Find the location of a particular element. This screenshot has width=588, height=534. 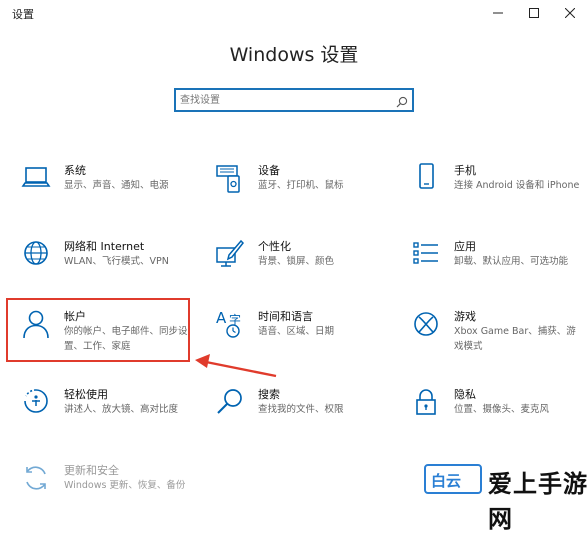

tile-title: 轻松使用 is located at coordinates (86, 394).